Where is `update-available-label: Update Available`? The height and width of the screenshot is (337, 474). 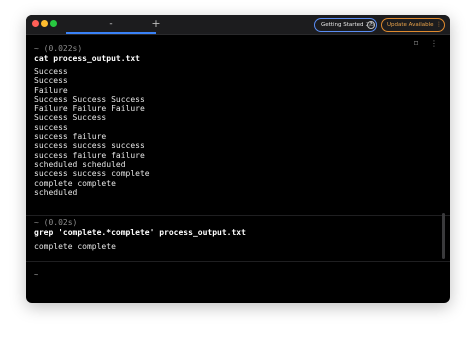 update-available-label: Update Available is located at coordinates (410, 25).